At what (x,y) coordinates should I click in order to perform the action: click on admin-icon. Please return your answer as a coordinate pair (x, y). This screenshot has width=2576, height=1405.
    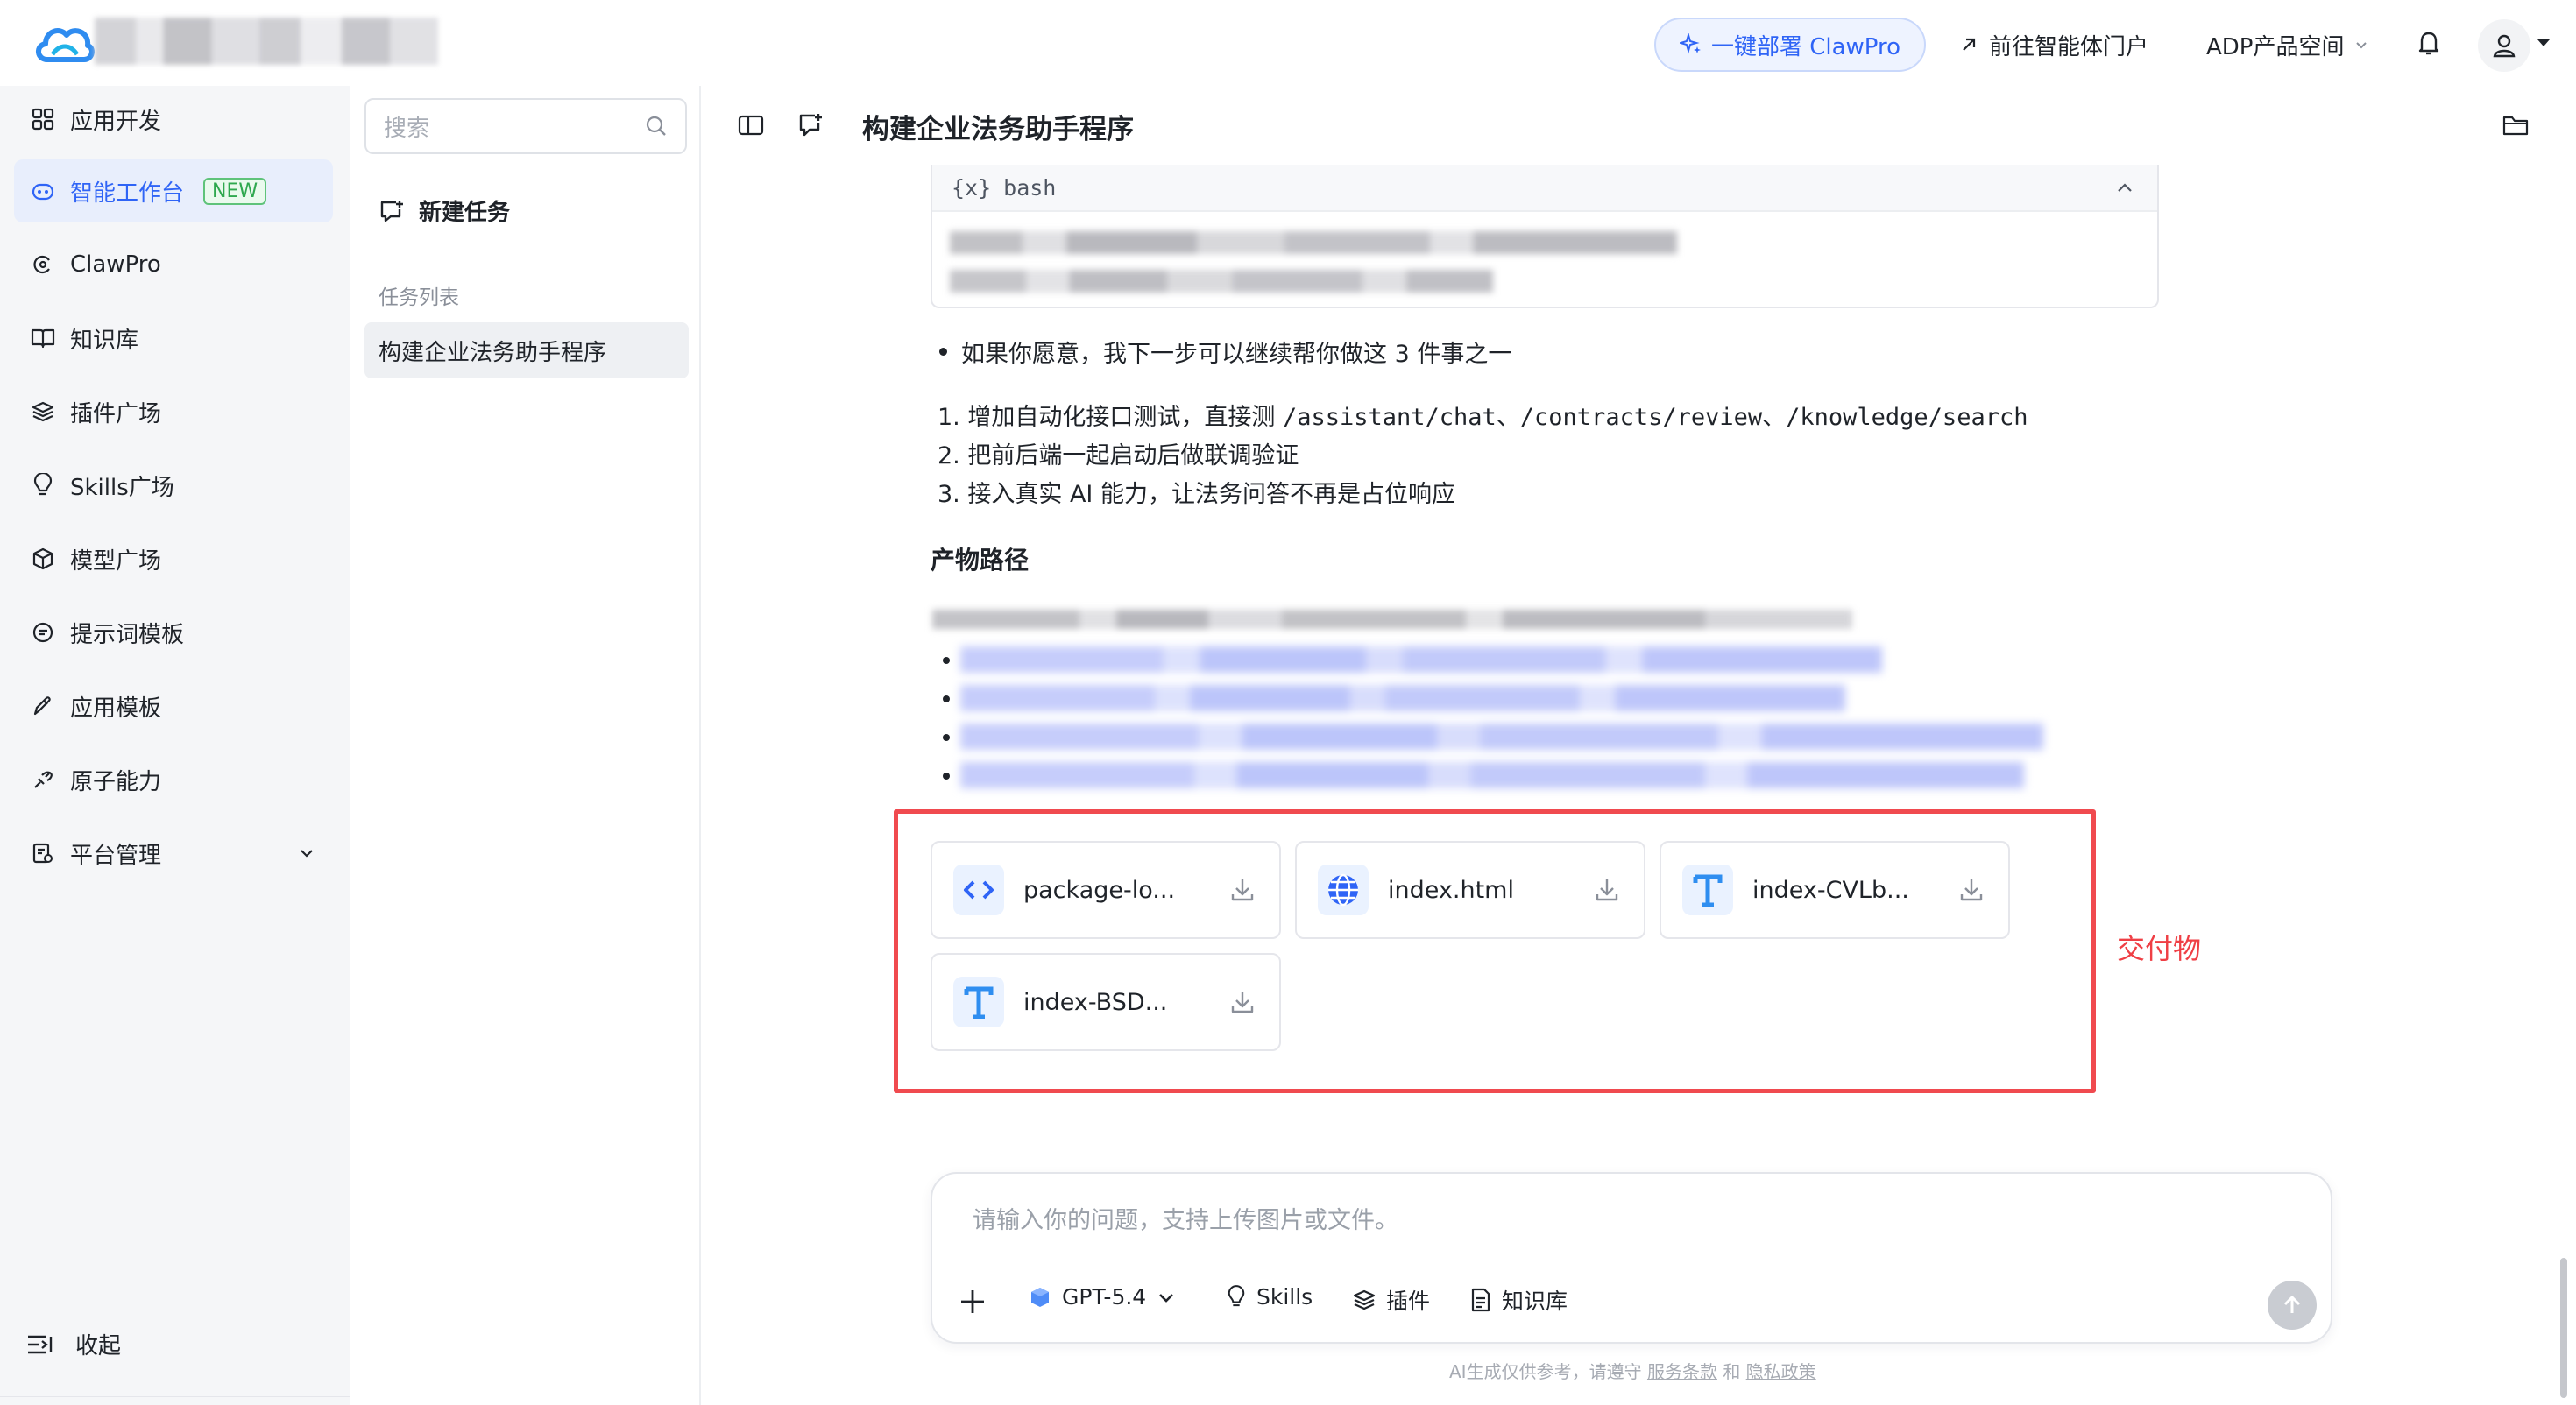
    Looking at the image, I should click on (43, 853).